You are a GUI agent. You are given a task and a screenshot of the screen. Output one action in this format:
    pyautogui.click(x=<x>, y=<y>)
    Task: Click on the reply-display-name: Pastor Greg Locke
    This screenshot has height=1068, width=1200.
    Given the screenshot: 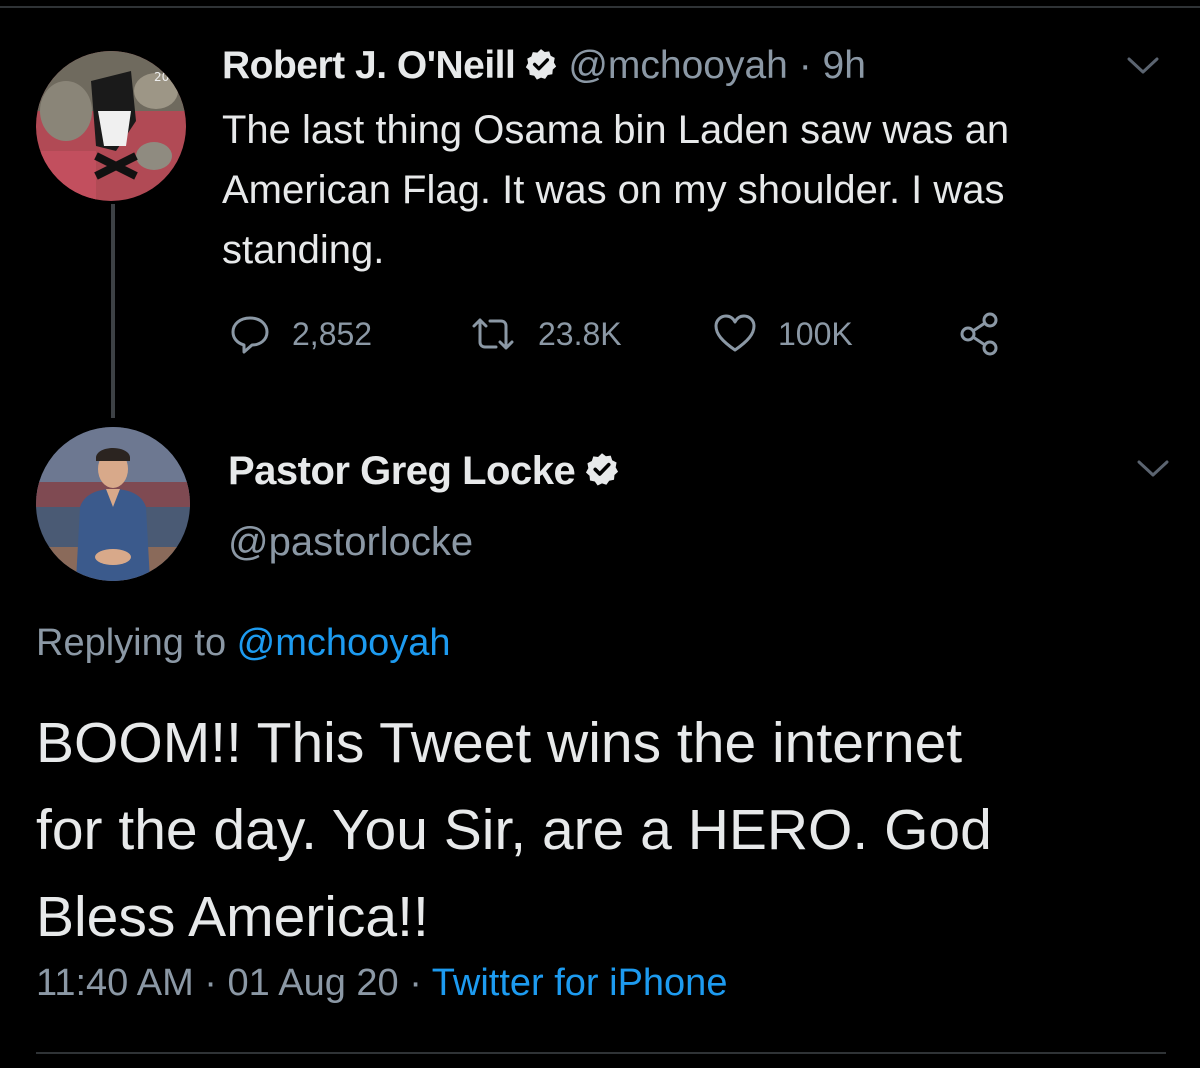 What is the action you would take?
    pyautogui.click(x=402, y=471)
    